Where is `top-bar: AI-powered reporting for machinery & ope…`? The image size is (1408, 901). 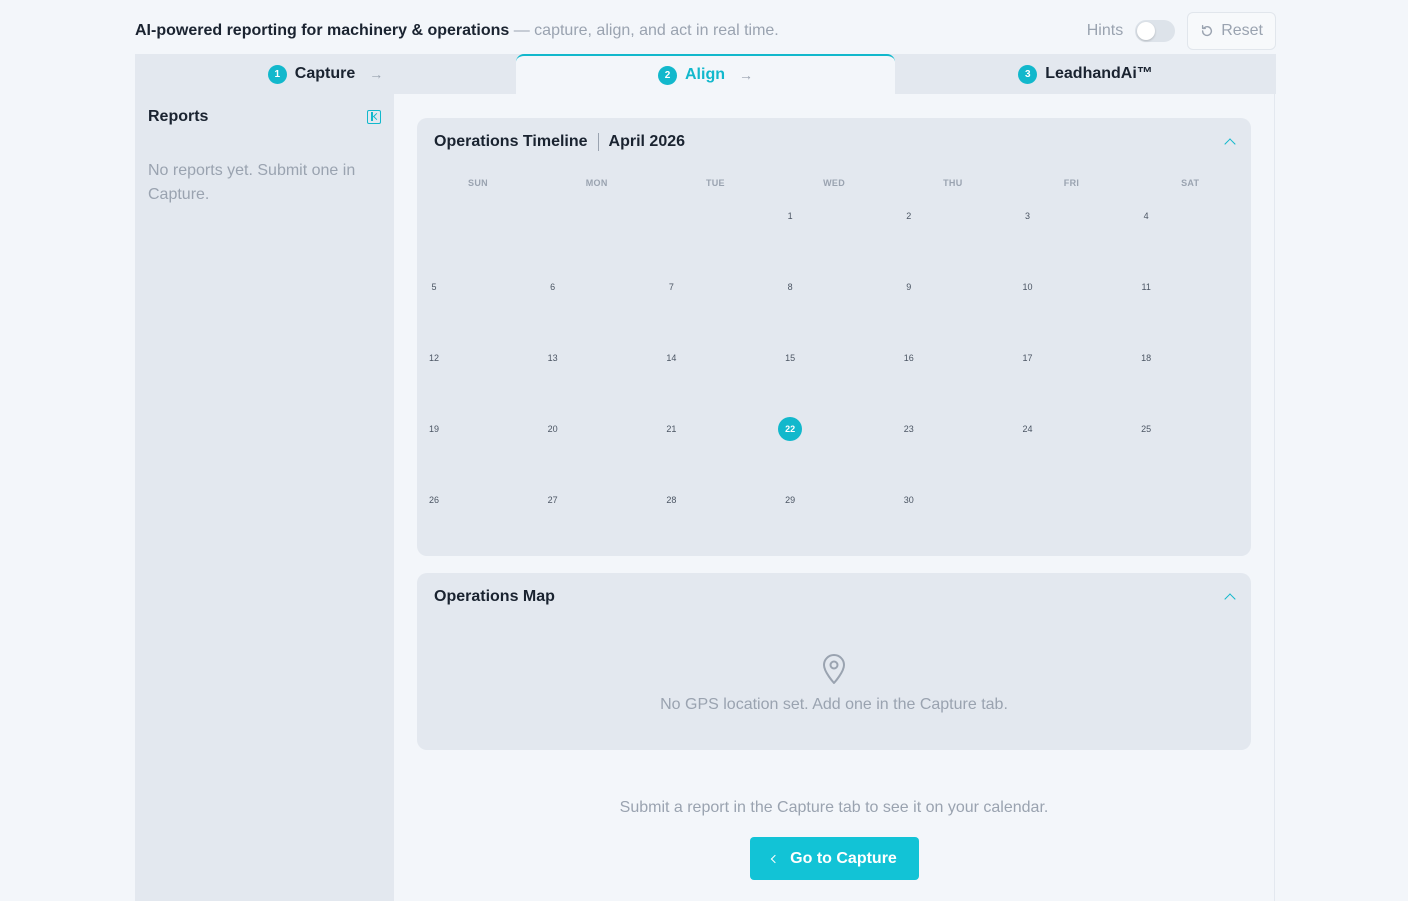 top-bar: AI-powered reporting for machinery & ope… is located at coordinates (705, 31).